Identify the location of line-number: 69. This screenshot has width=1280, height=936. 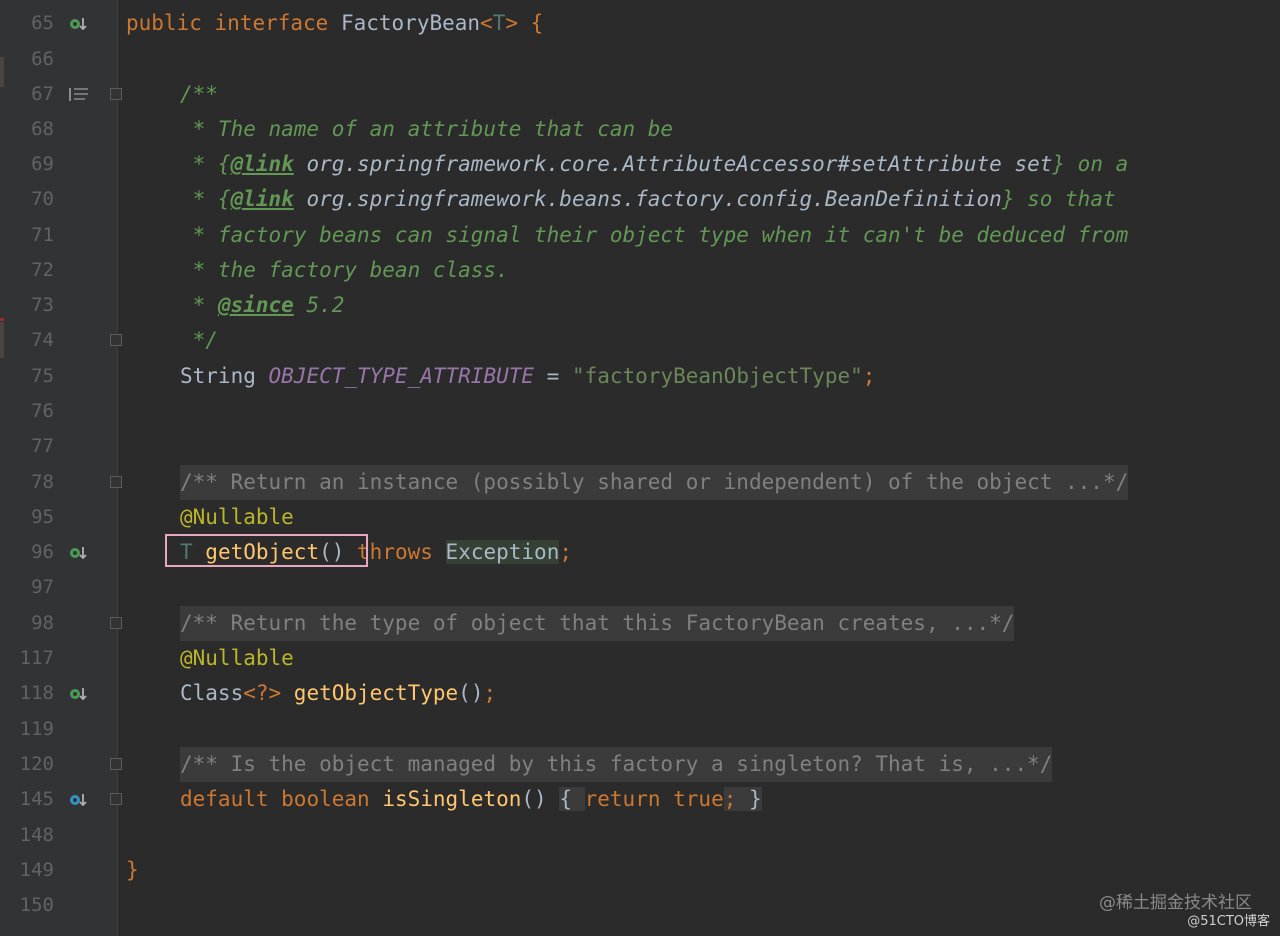
(42, 164).